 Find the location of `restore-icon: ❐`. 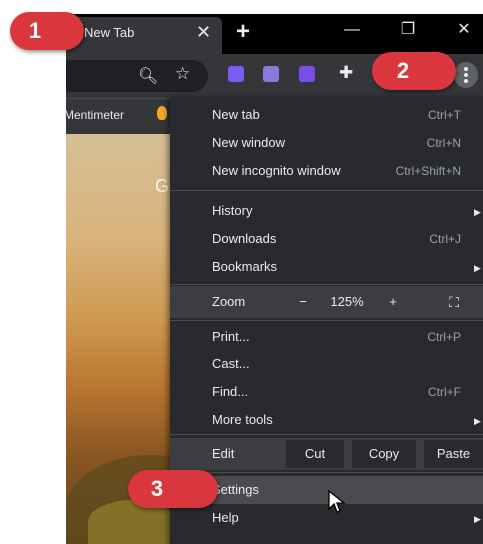

restore-icon: ❐ is located at coordinates (408, 31).